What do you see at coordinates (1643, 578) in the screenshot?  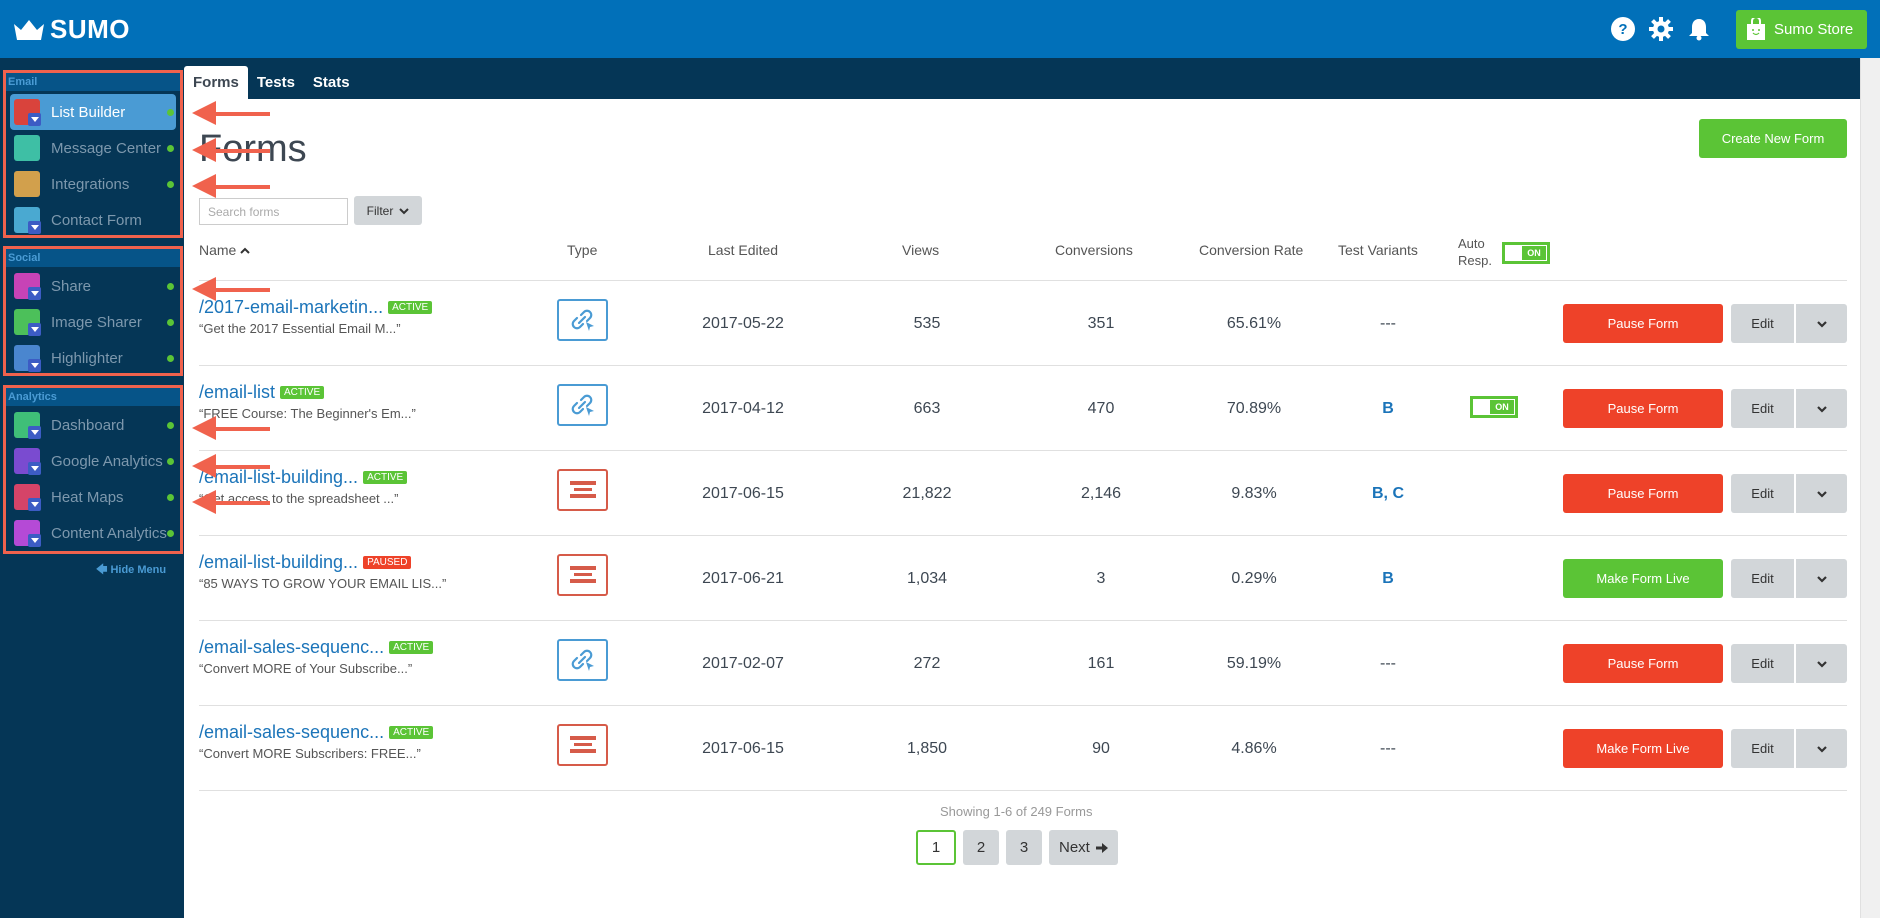 I see `make-form-live-button: Make Form Live` at bounding box center [1643, 578].